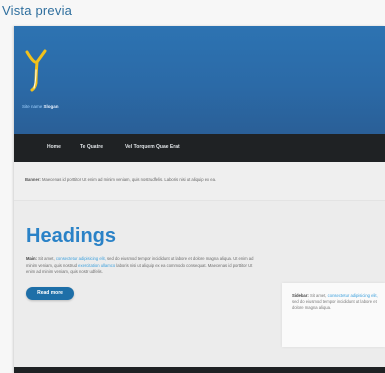 The height and width of the screenshot is (373, 385). Describe the element at coordinates (33, 179) in the screenshot. I see `banner-label: Banner:` at that location.